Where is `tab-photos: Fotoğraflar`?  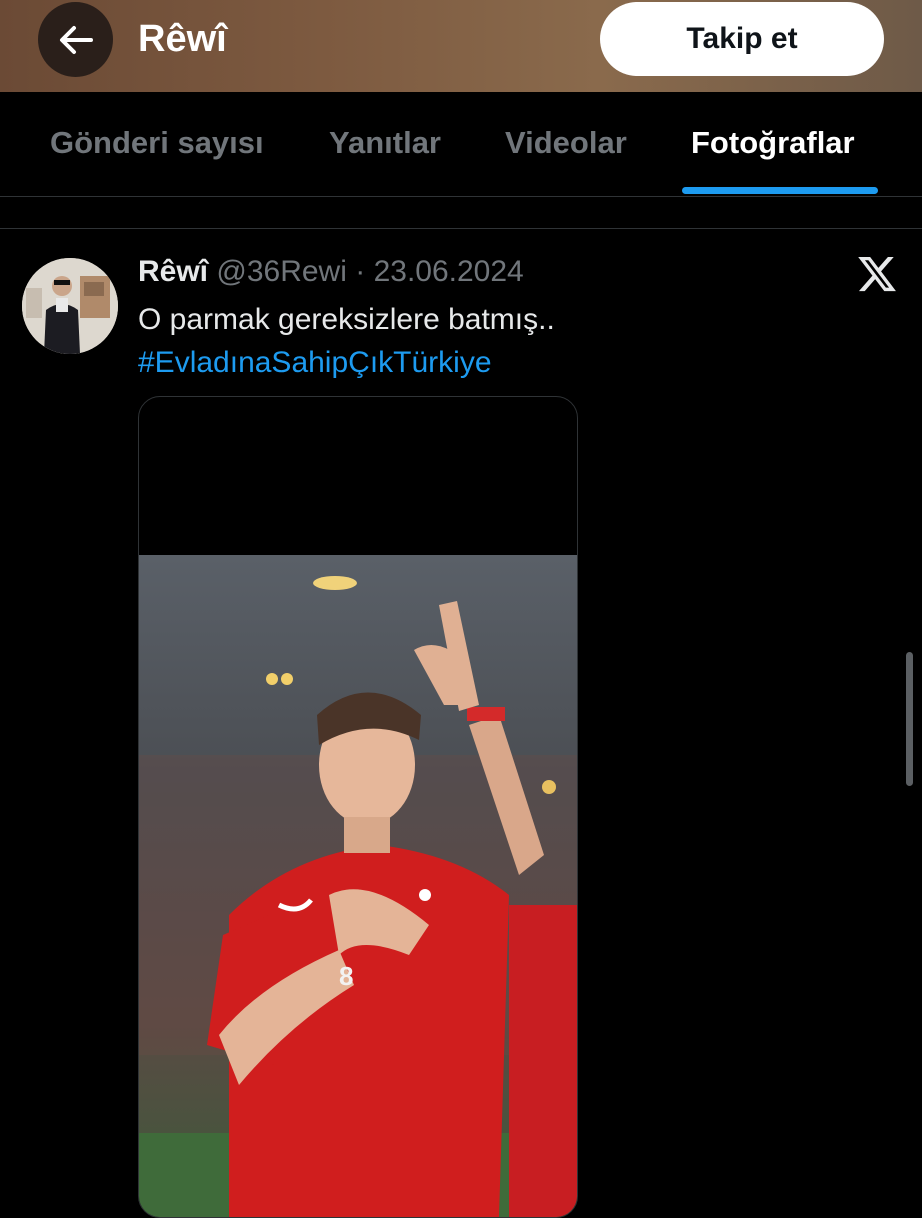 tab-photos: Fotoğraflar is located at coordinates (773, 144).